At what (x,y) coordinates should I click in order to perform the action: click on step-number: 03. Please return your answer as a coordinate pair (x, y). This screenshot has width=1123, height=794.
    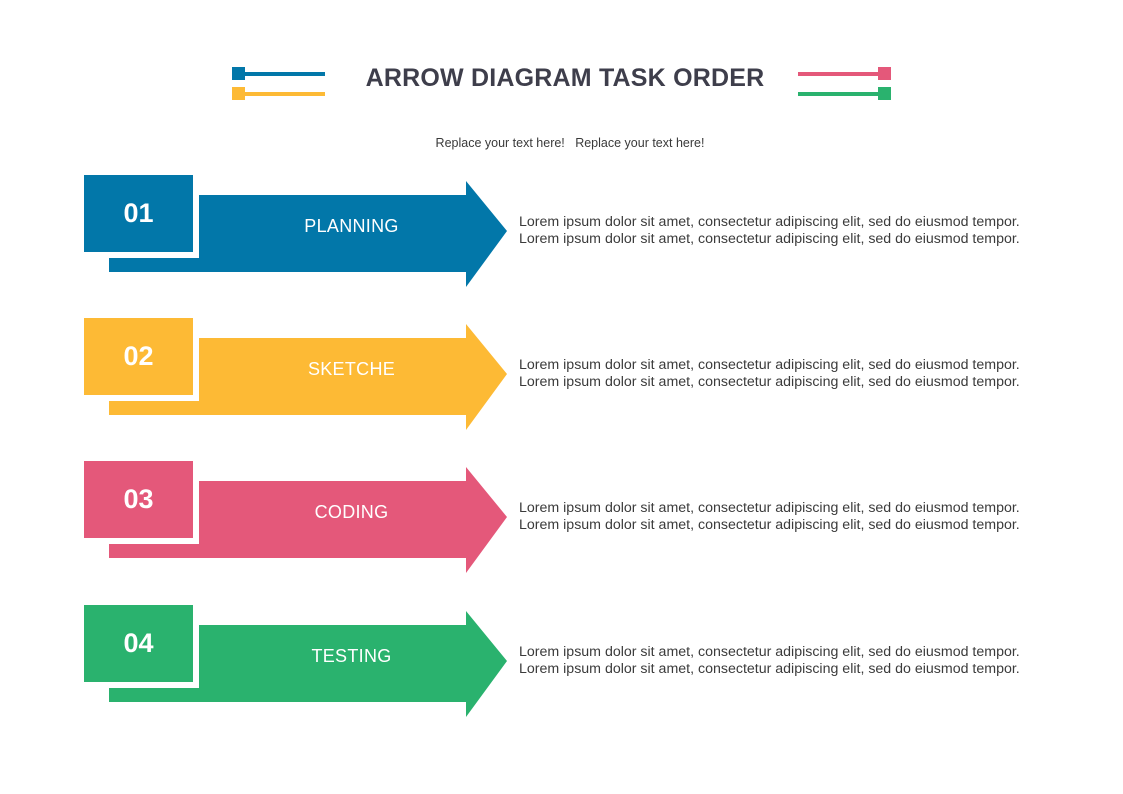
    Looking at the image, I should click on (138, 499).